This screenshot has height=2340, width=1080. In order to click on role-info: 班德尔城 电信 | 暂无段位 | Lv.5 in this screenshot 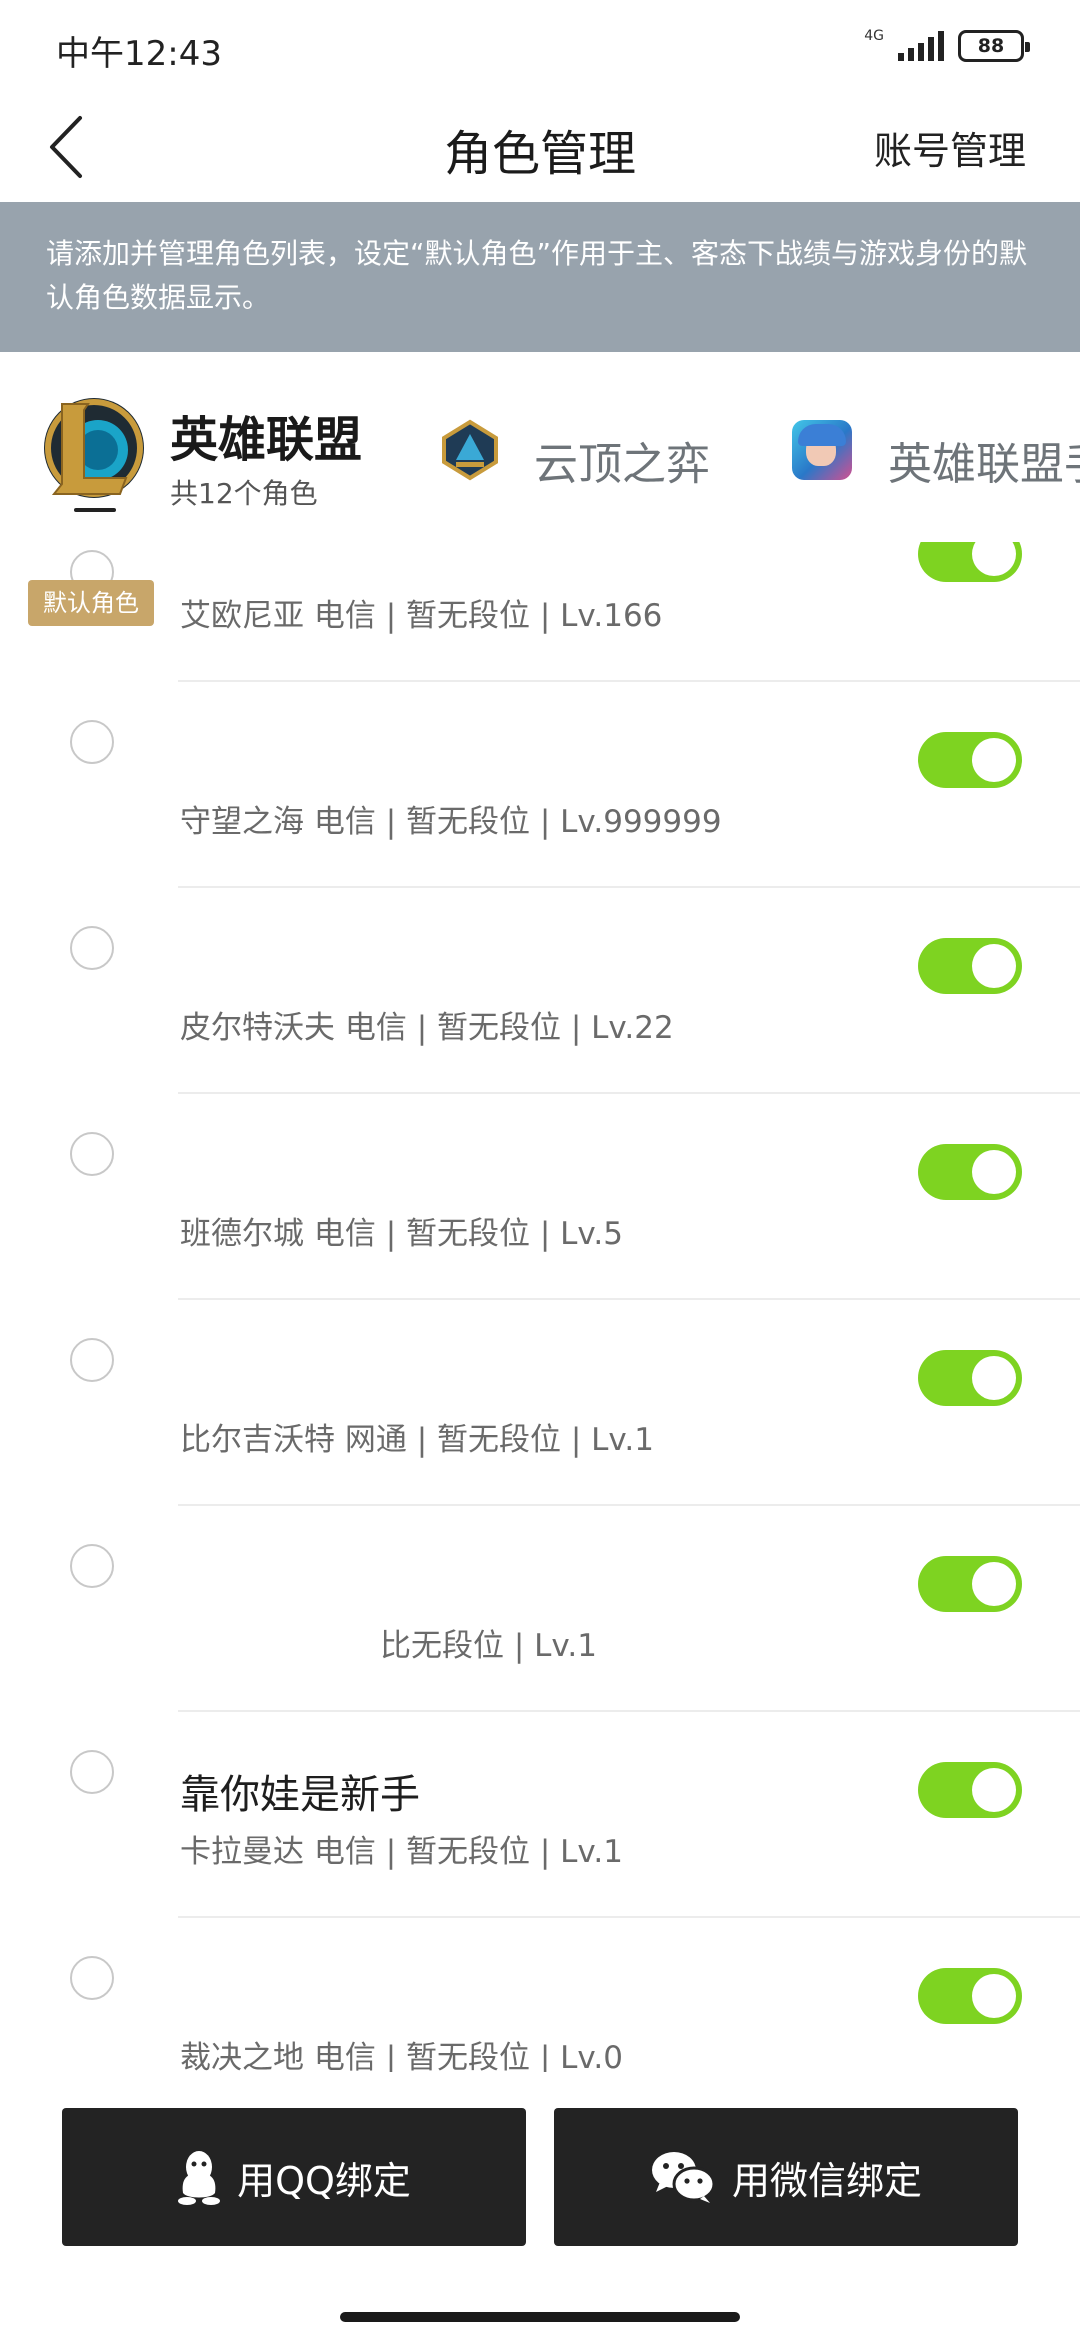, I will do `click(401, 1234)`.